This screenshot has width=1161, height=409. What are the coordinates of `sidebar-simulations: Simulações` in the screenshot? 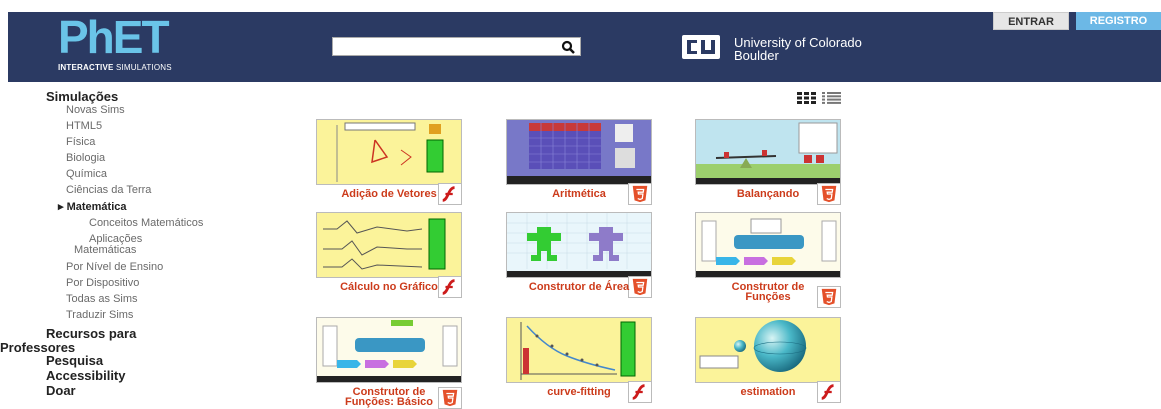 It's located at (82, 96).